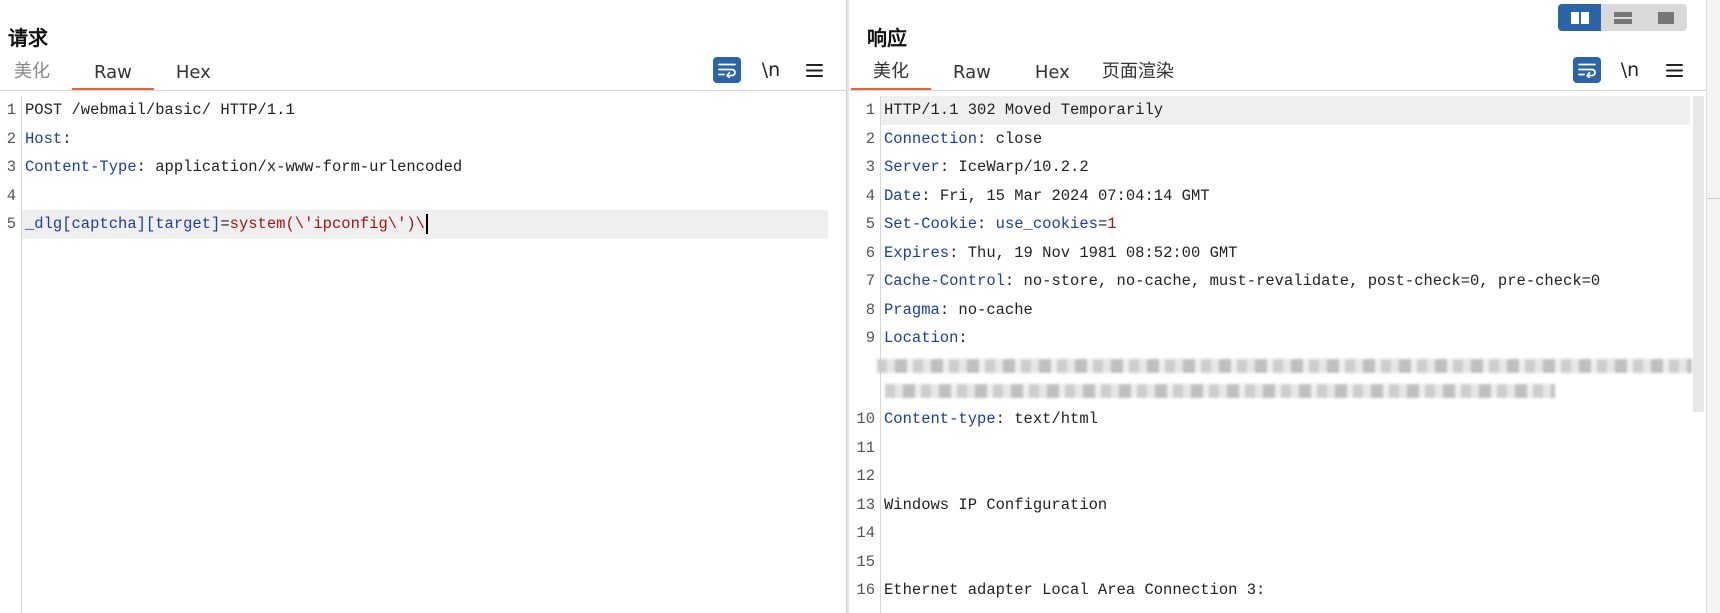 The image size is (1720, 613). Describe the element at coordinates (1112, 224) in the screenshot. I see `cookie-value: 1` at that location.